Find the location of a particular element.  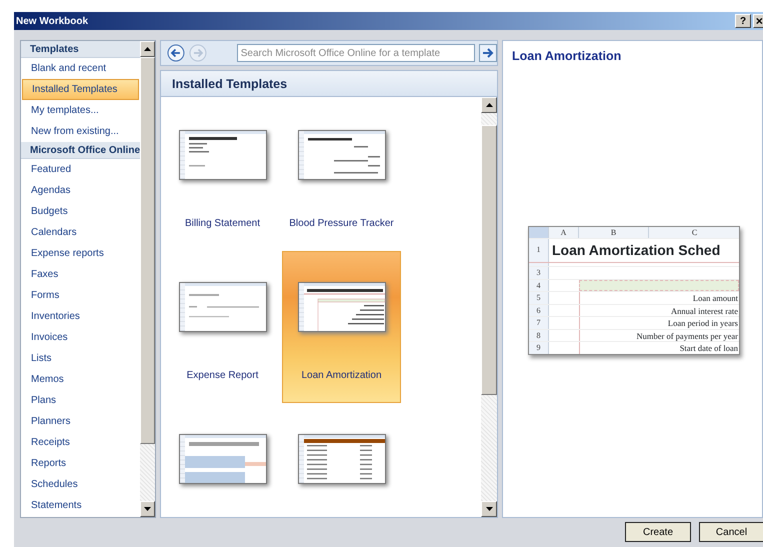

sidebar-item: Installed Templates is located at coordinates (81, 89).